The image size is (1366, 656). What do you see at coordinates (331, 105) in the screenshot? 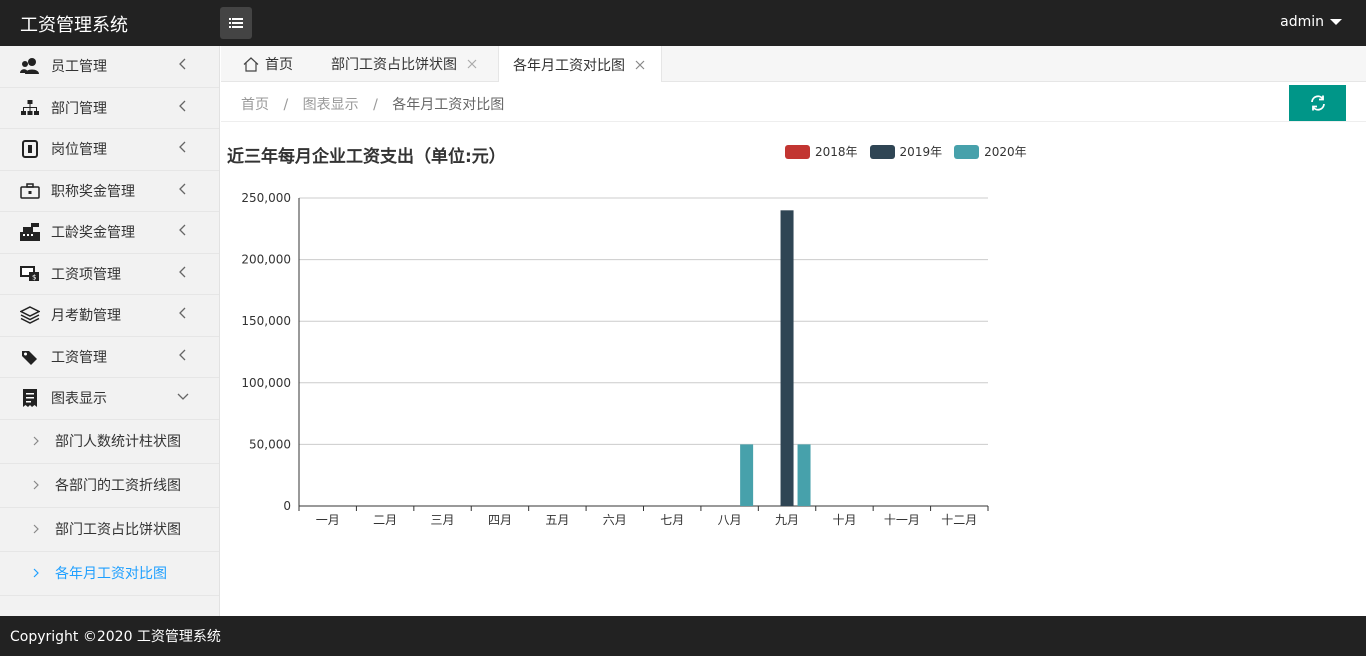
I see `breadcrumb-section: 图表显示` at bounding box center [331, 105].